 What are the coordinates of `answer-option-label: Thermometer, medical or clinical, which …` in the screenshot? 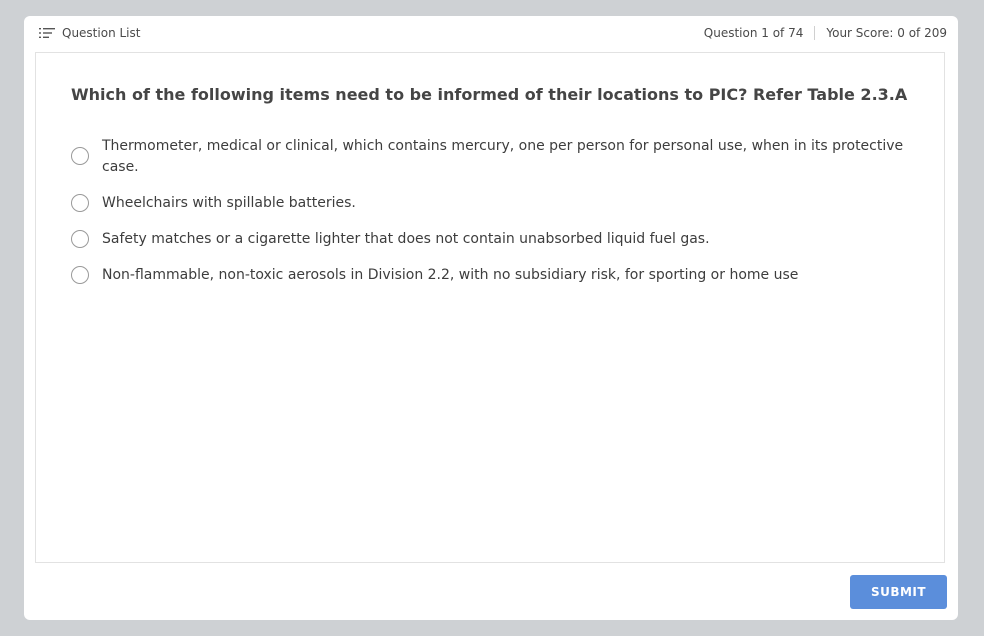 It's located at (503, 156).